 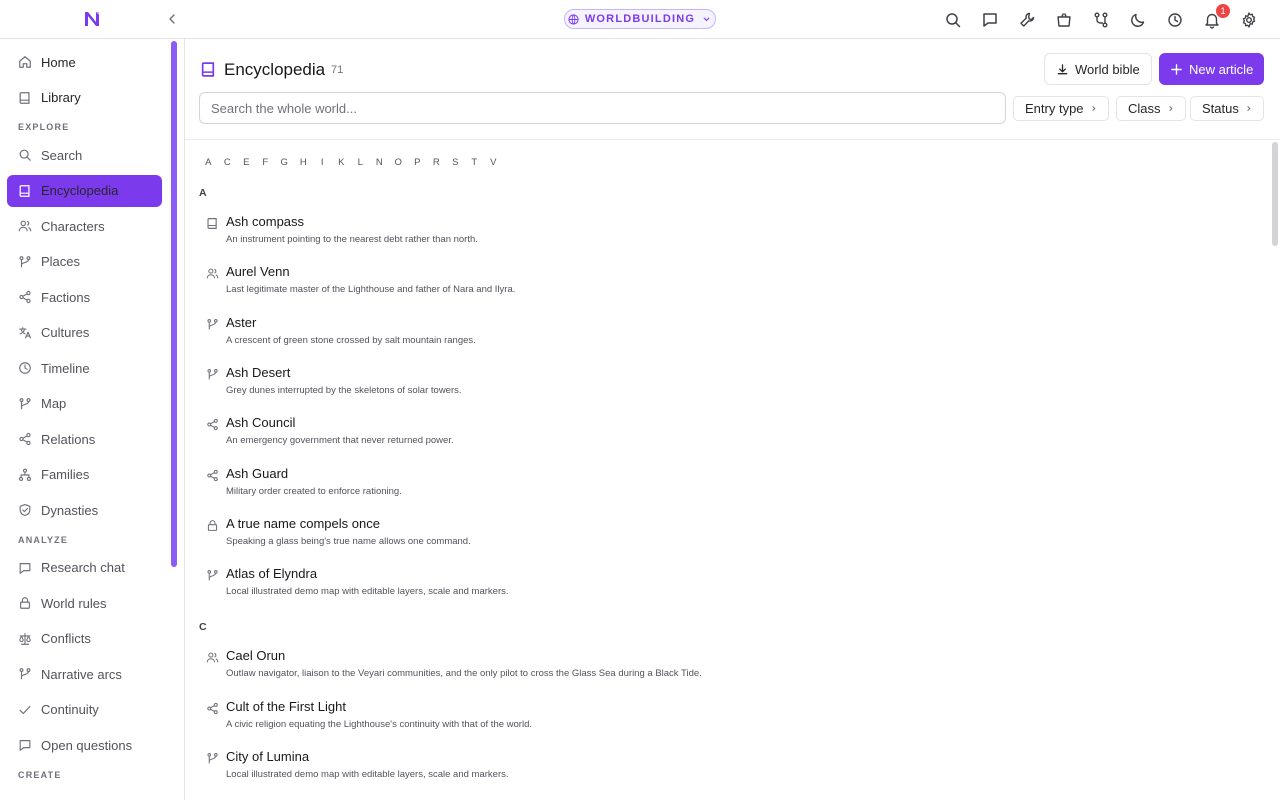 What do you see at coordinates (602, 108) in the screenshot?
I see `search-input` at bounding box center [602, 108].